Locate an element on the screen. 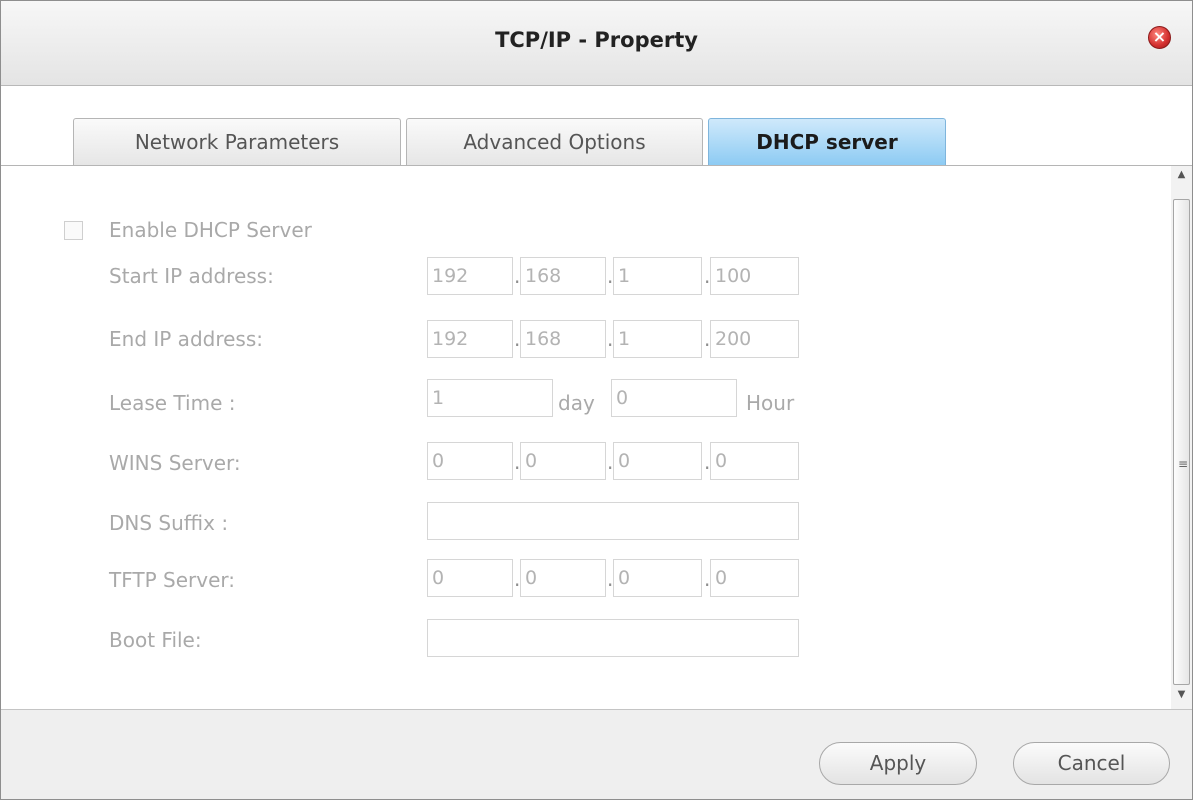 The height and width of the screenshot is (800, 1193). lease-hour-unit: Hour is located at coordinates (770, 403).